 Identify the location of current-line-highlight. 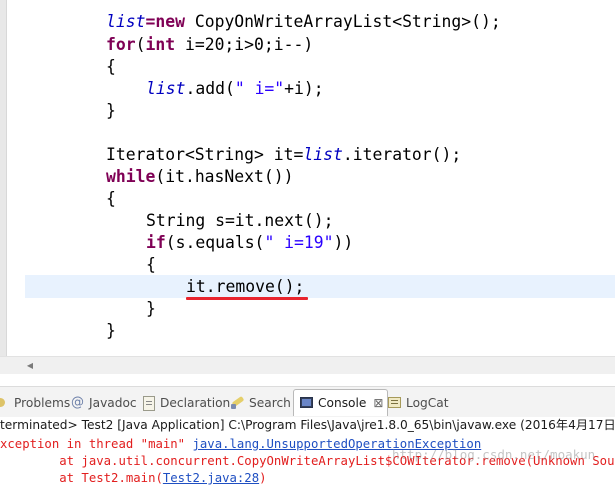
(320, 286).